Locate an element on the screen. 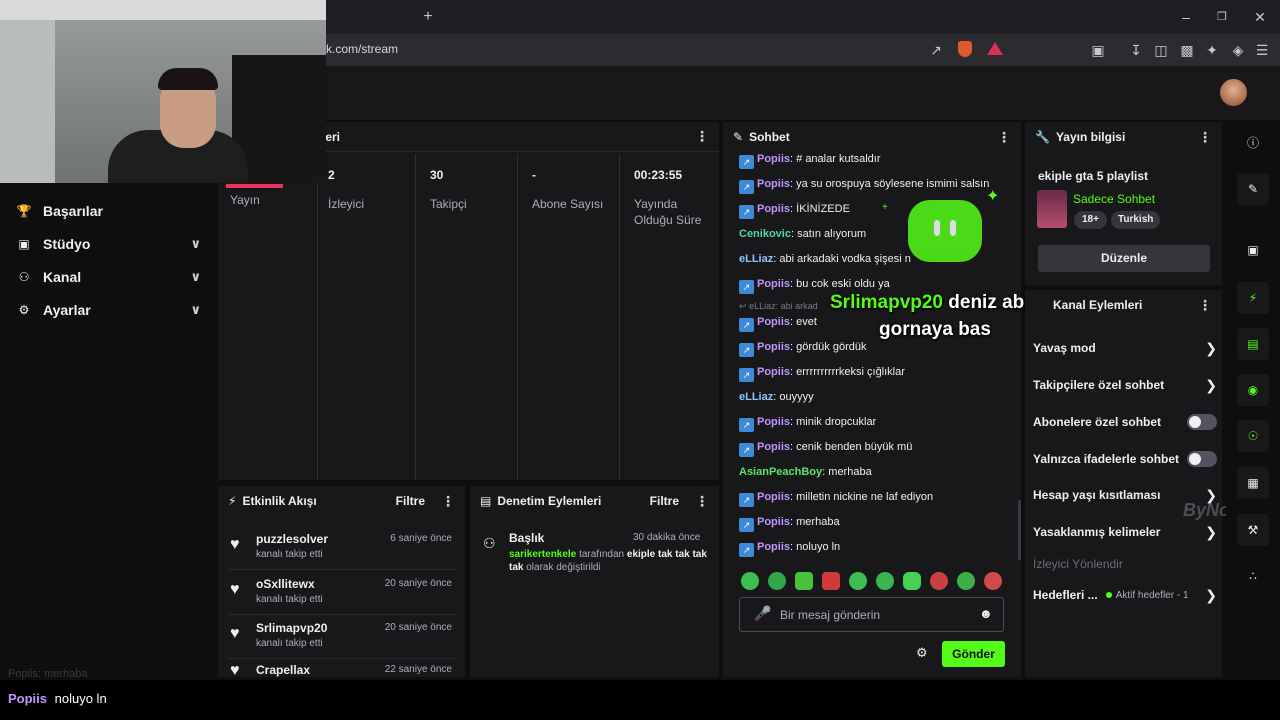 The image size is (1280, 720). rewards-icon is located at coordinates (995, 48).